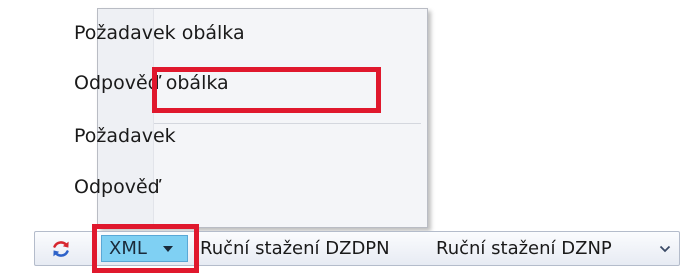 The width and height of the screenshot is (691, 277). What do you see at coordinates (125, 136) in the screenshot?
I see `menu-item-request: Požadavek` at bounding box center [125, 136].